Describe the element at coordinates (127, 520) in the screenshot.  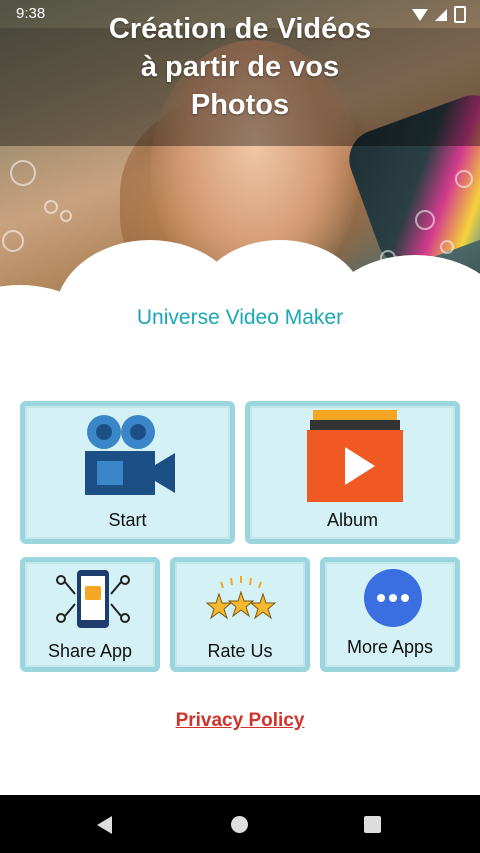
I see `start-label: Start` at that location.